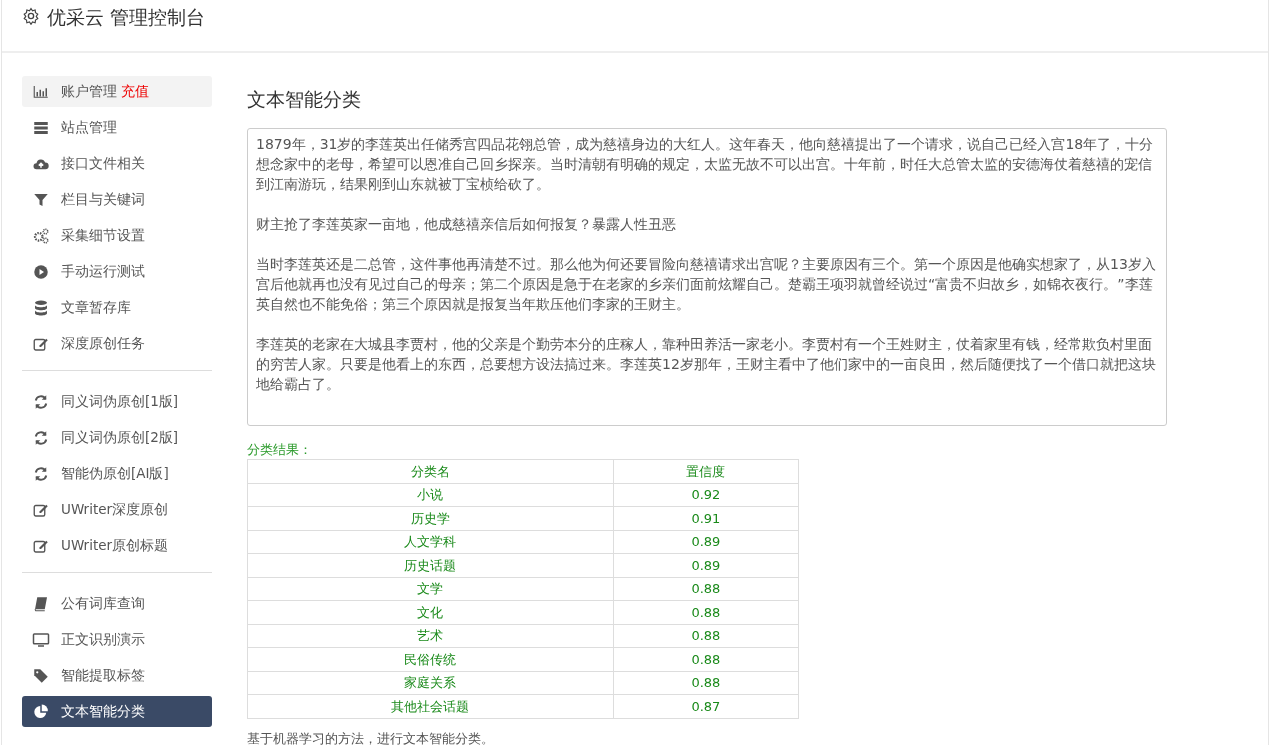 This screenshot has width=1280, height=745. I want to click on table-cell: 历史话题, so click(430, 565).